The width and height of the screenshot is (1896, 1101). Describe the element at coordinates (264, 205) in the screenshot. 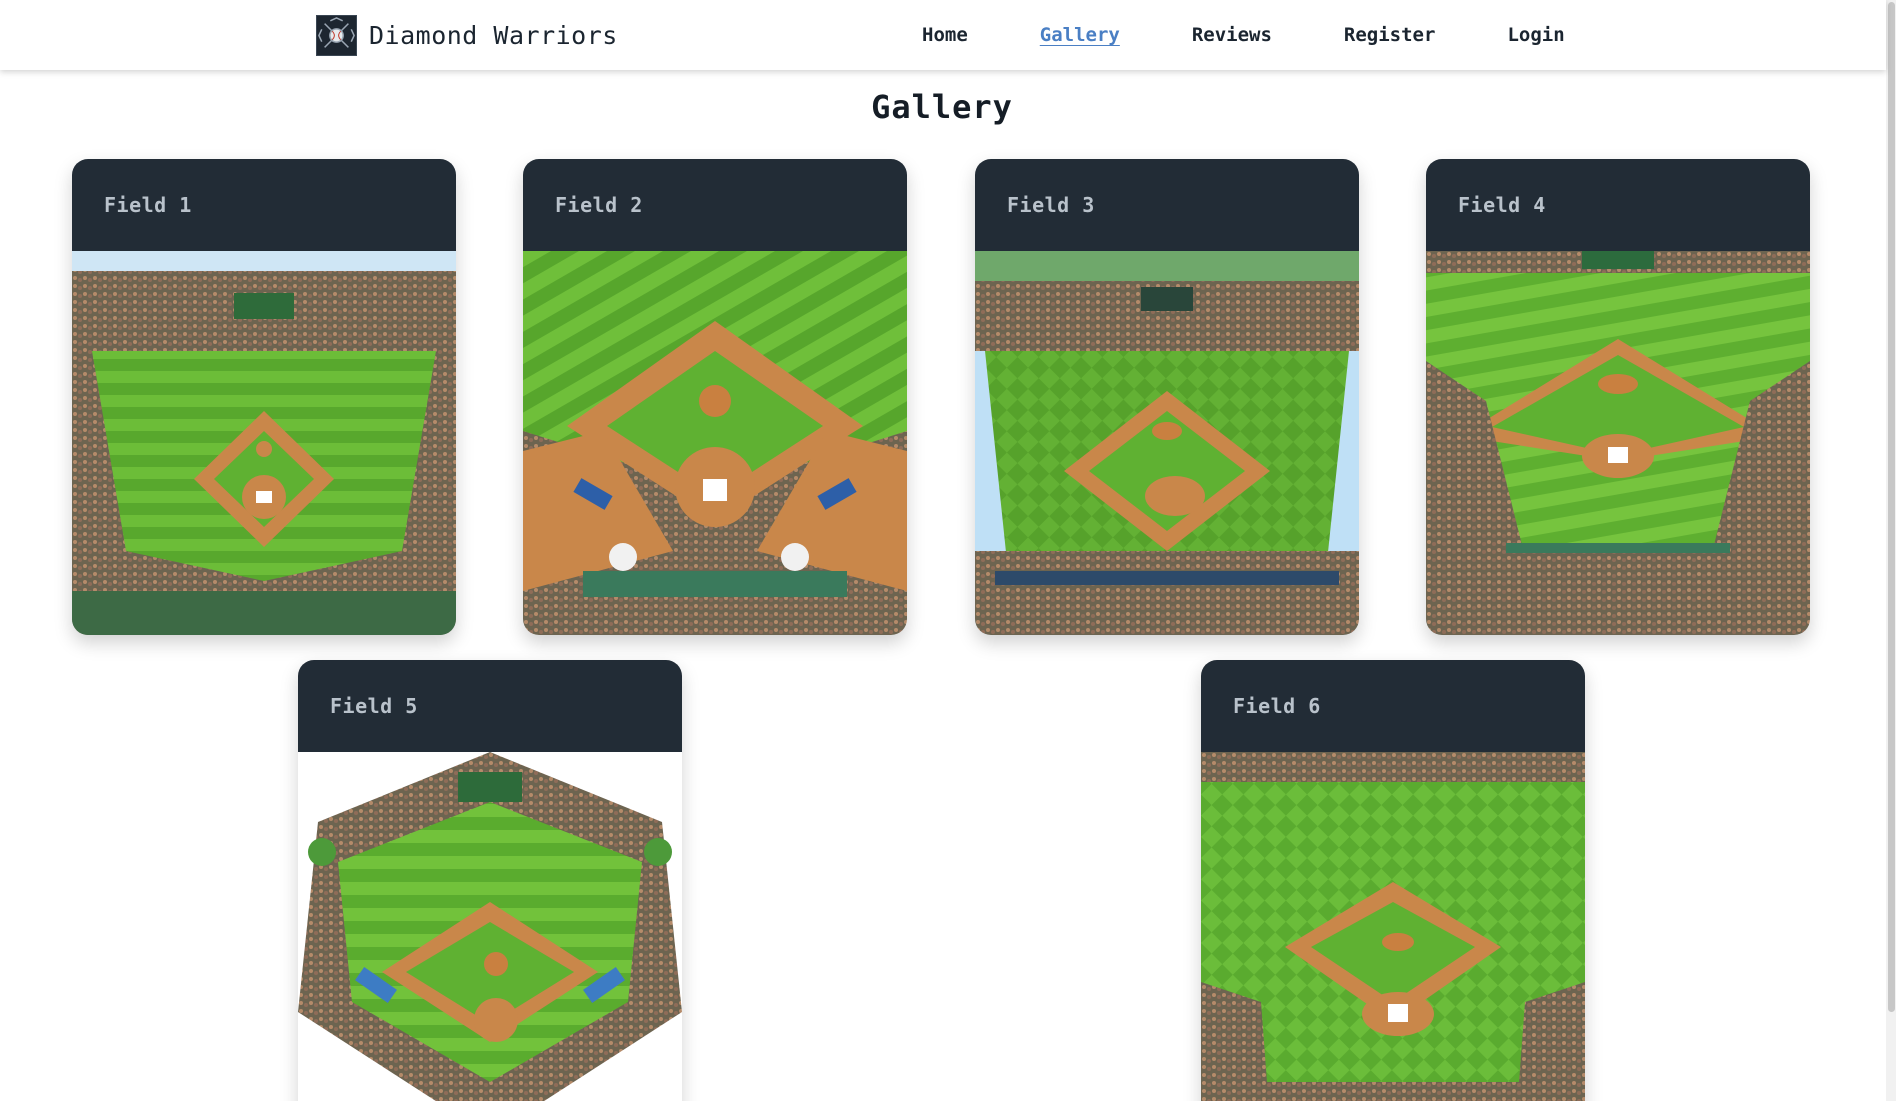

I see `card-header: Field 1` at that location.